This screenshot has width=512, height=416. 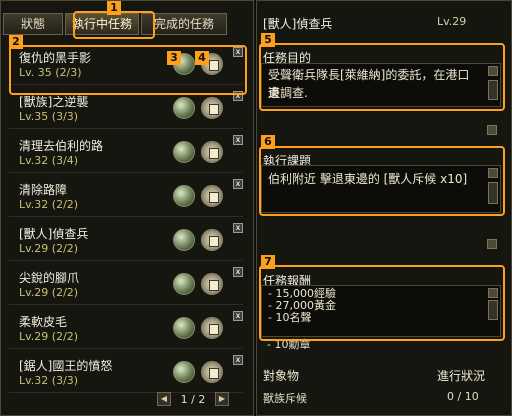 I want to click on quest-title: 尖銳的腳爪, so click(x=49, y=278).